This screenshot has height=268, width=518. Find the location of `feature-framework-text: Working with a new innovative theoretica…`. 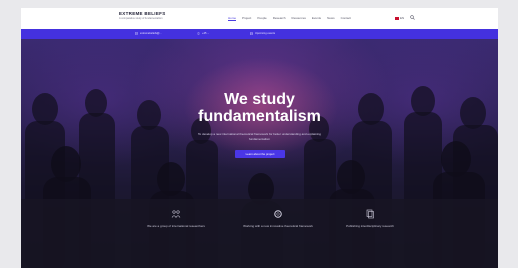

feature-framework-text: Working with a new innovative theoretica… is located at coordinates (278, 226).